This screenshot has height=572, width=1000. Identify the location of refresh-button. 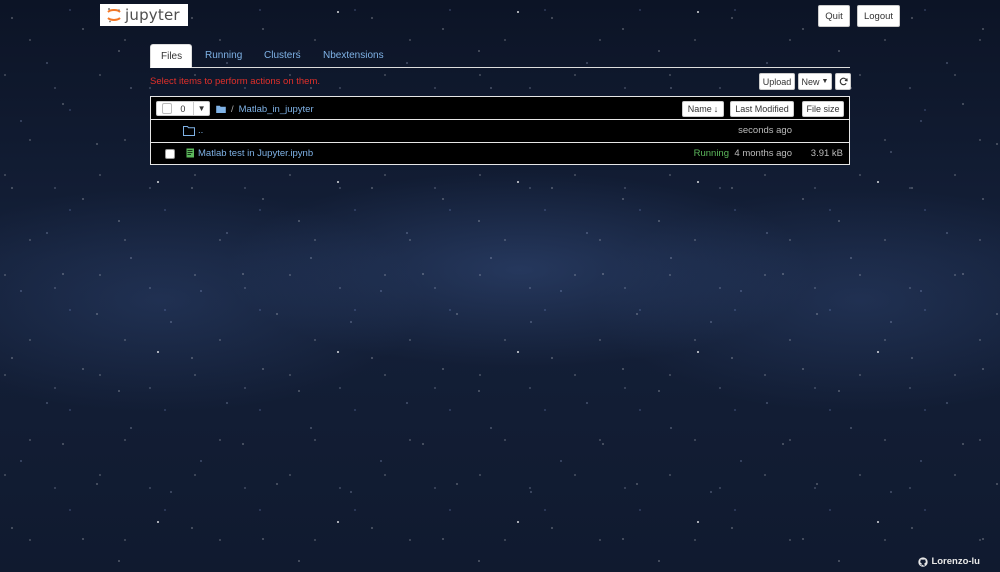
(843, 81).